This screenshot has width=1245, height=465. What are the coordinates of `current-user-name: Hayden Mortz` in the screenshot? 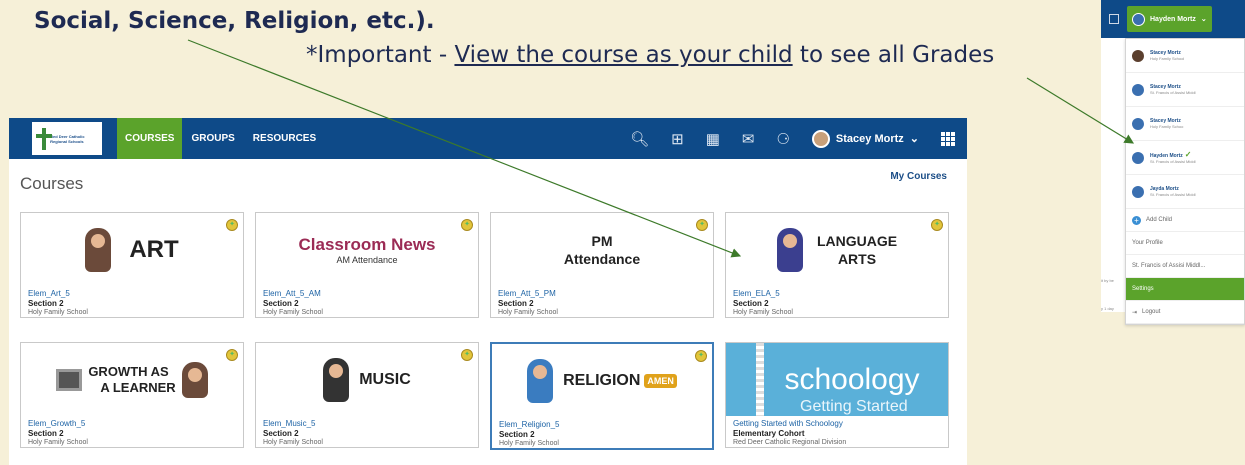 It's located at (1173, 19).